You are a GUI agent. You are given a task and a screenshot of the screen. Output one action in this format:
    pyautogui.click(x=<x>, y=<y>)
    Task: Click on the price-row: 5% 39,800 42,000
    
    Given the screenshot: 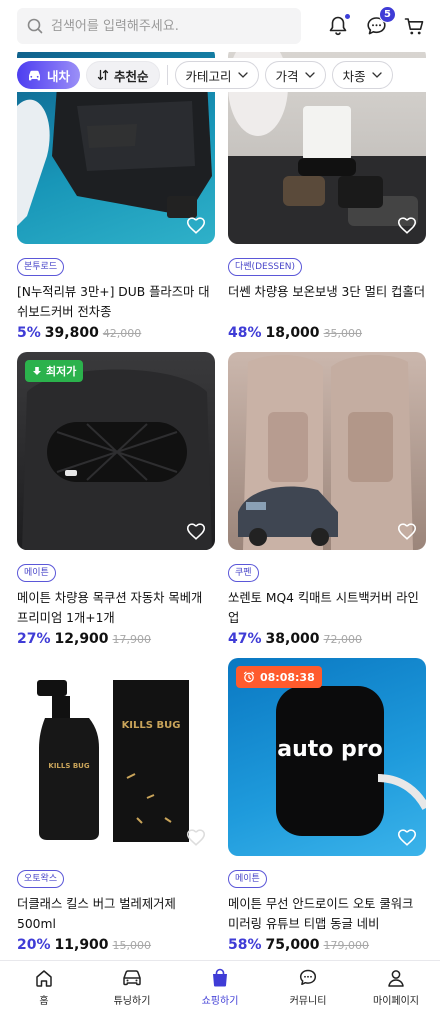 What is the action you would take?
    pyautogui.click(x=116, y=333)
    